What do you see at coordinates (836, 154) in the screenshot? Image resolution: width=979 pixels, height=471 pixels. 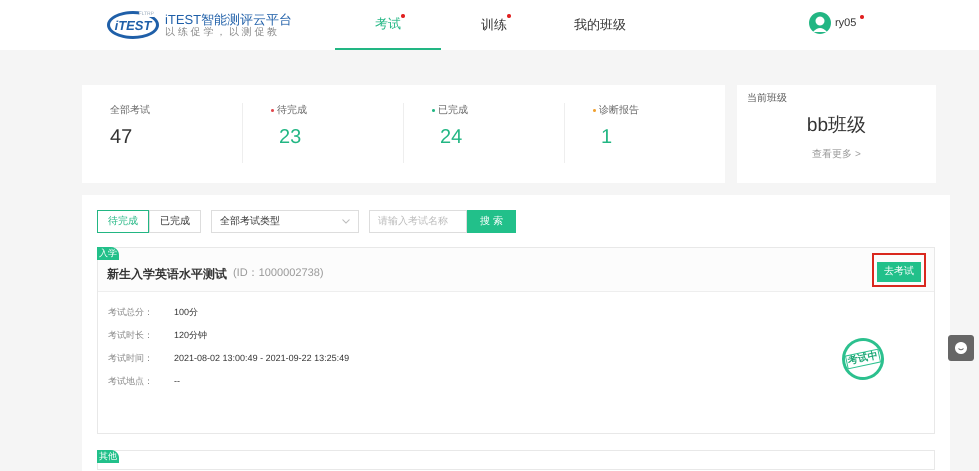 I see `view-more-link: 查看更多 >` at bounding box center [836, 154].